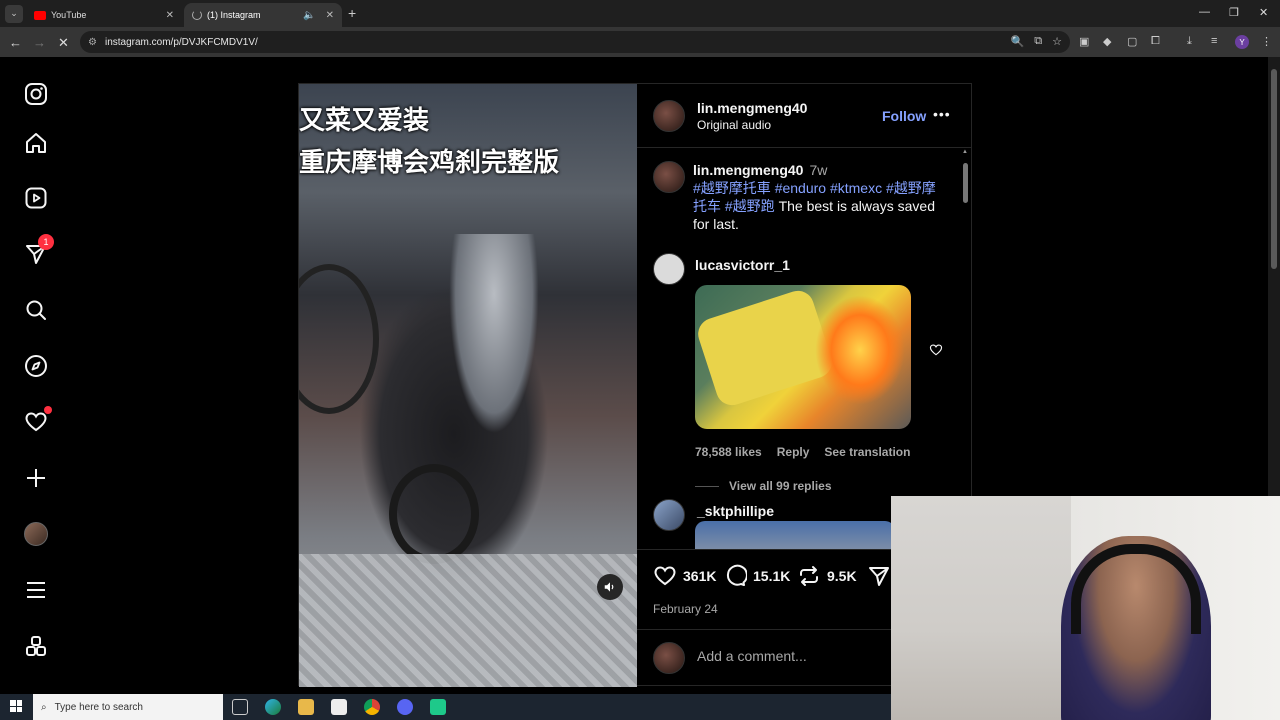 The image size is (1280, 720). I want to click on commenter-username: lucasvictorr_1, so click(742, 265).